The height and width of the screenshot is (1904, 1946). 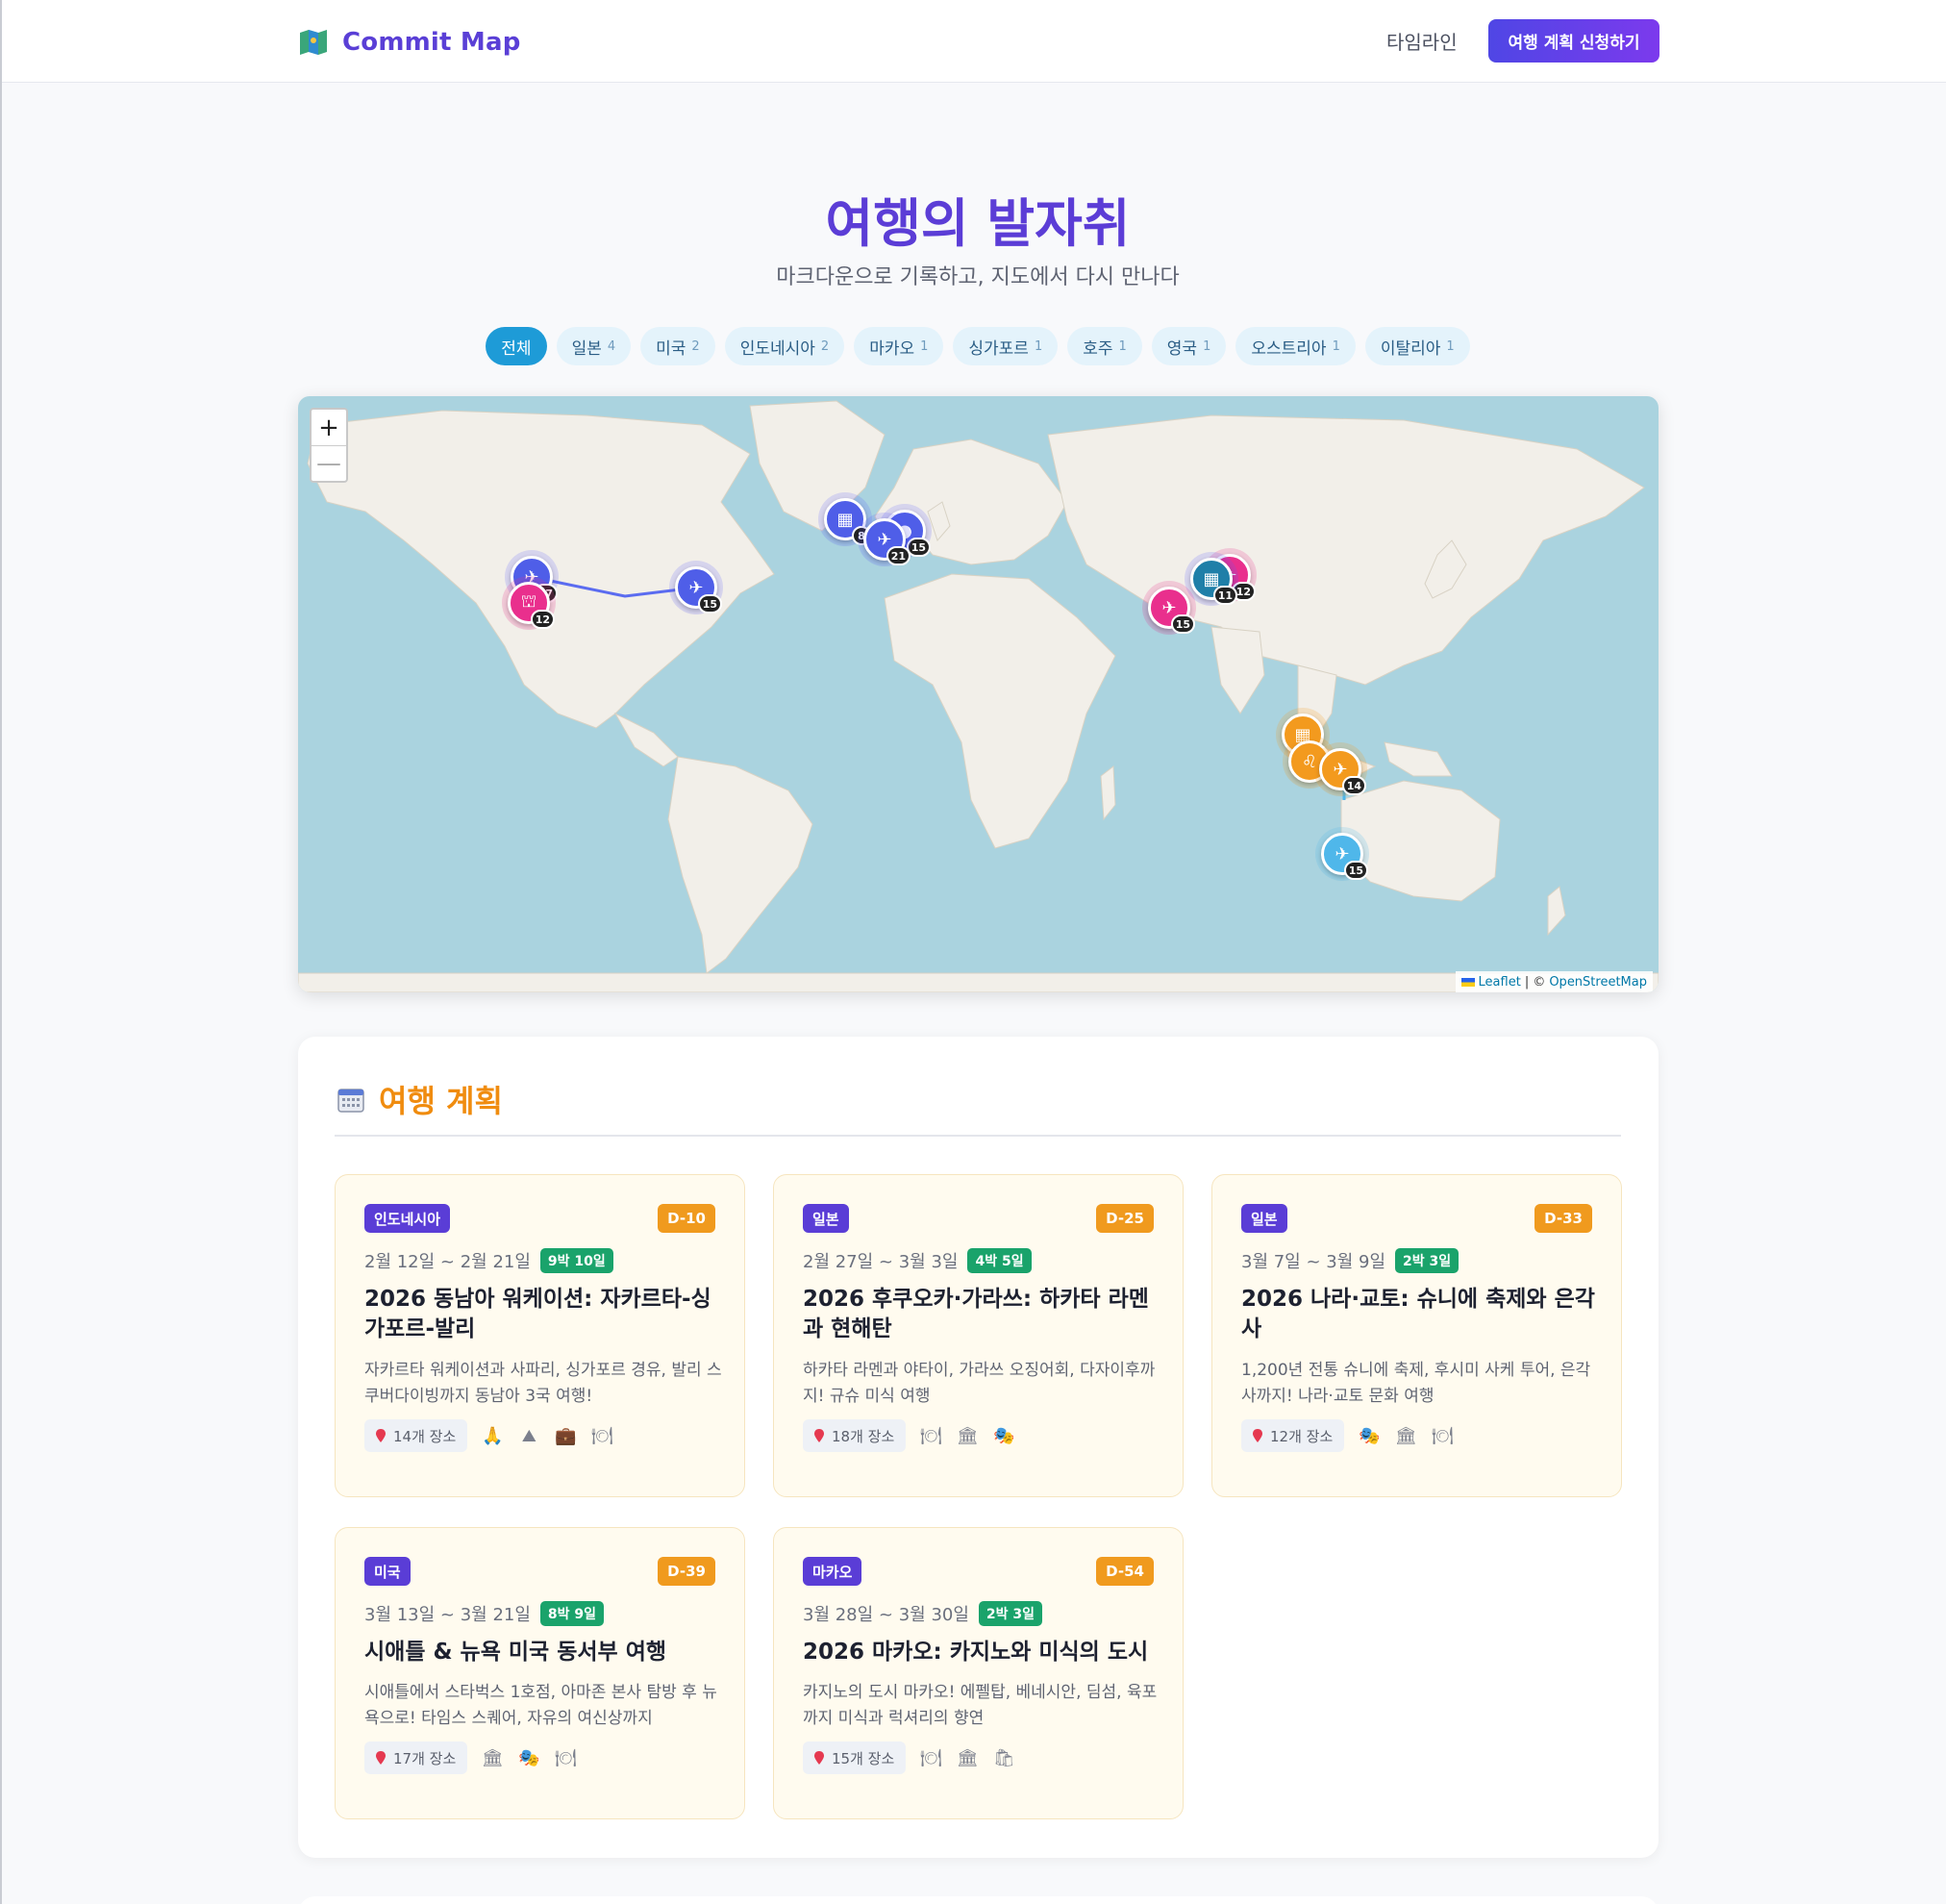 I want to click on duration-badge: 9박 10일, so click(x=576, y=1260).